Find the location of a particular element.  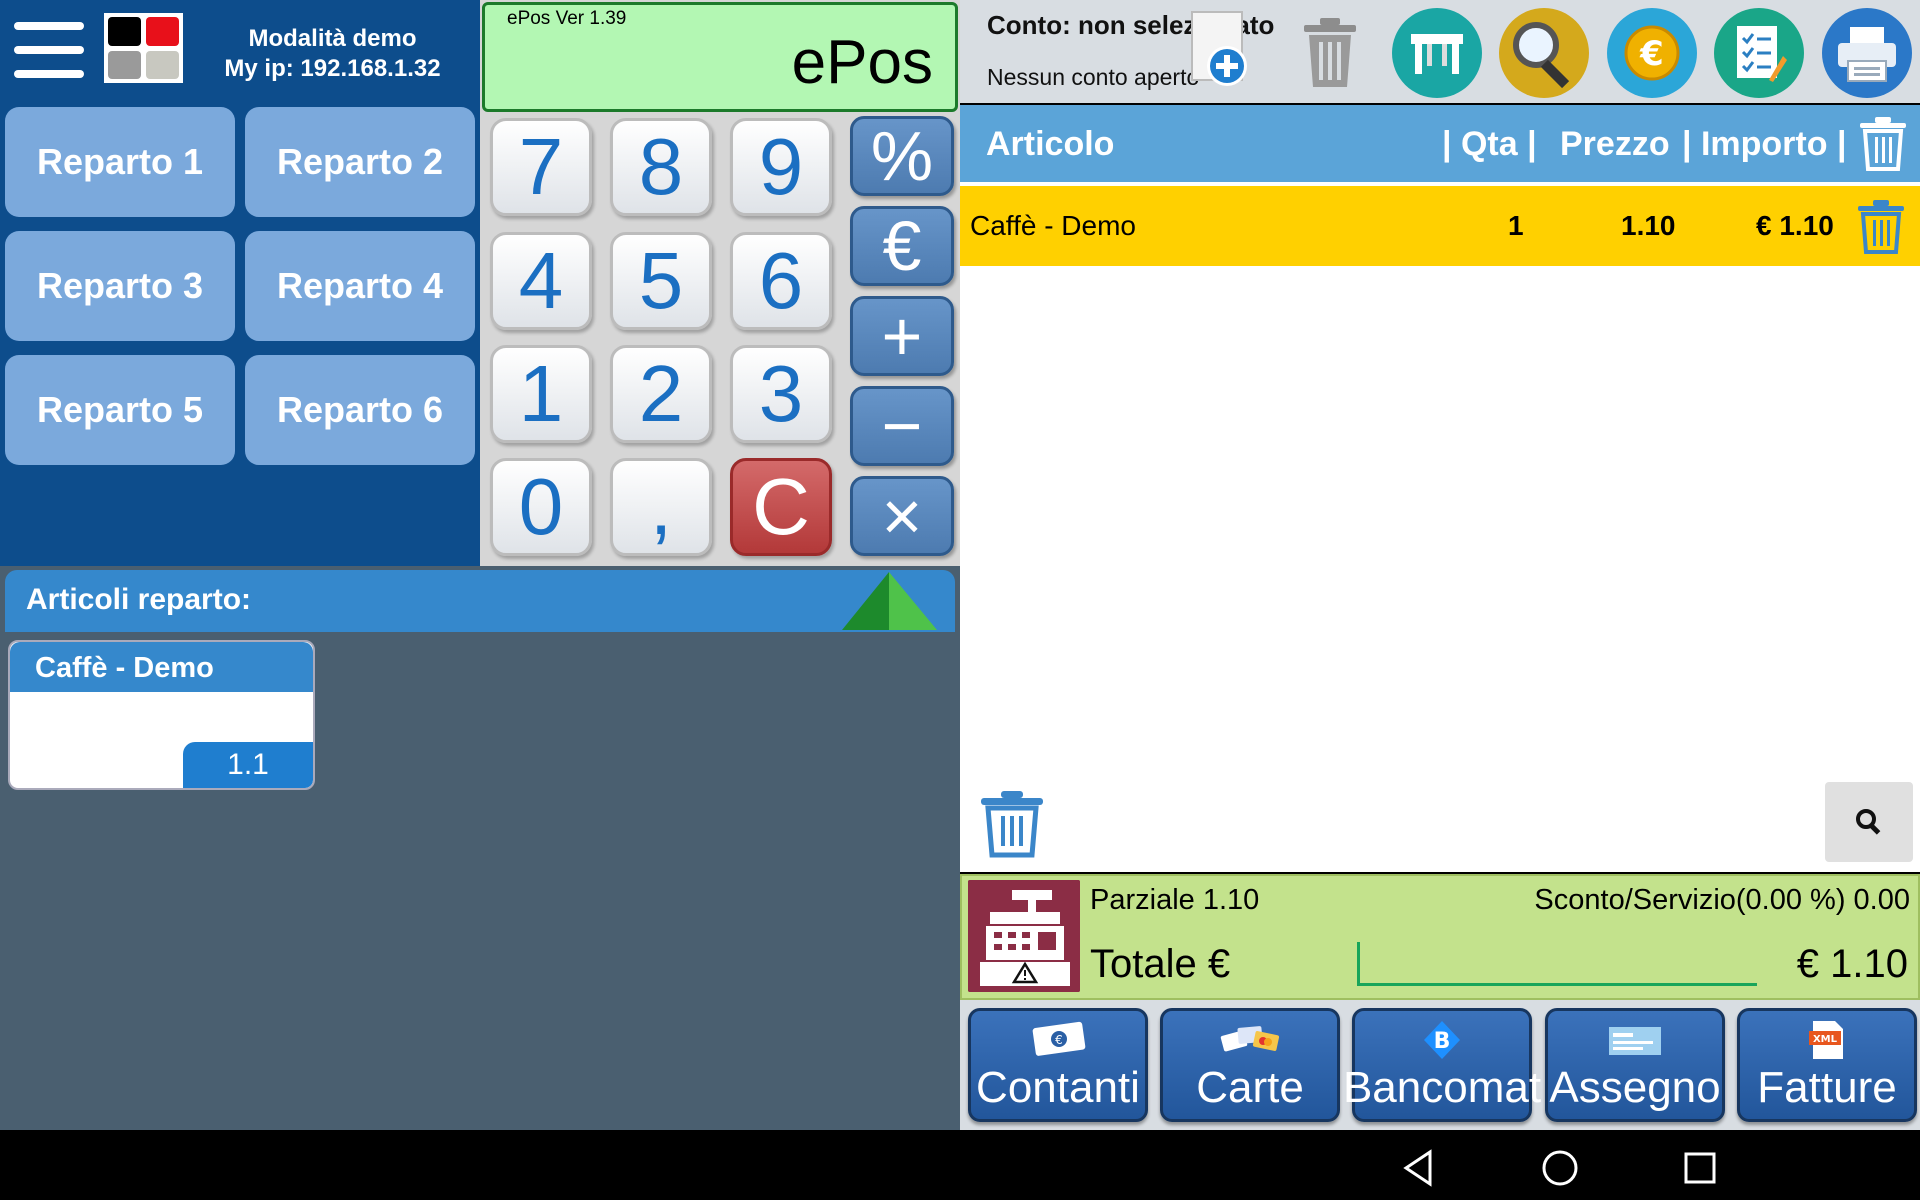

articles-title: Articoli reparto: is located at coordinates (139, 599).